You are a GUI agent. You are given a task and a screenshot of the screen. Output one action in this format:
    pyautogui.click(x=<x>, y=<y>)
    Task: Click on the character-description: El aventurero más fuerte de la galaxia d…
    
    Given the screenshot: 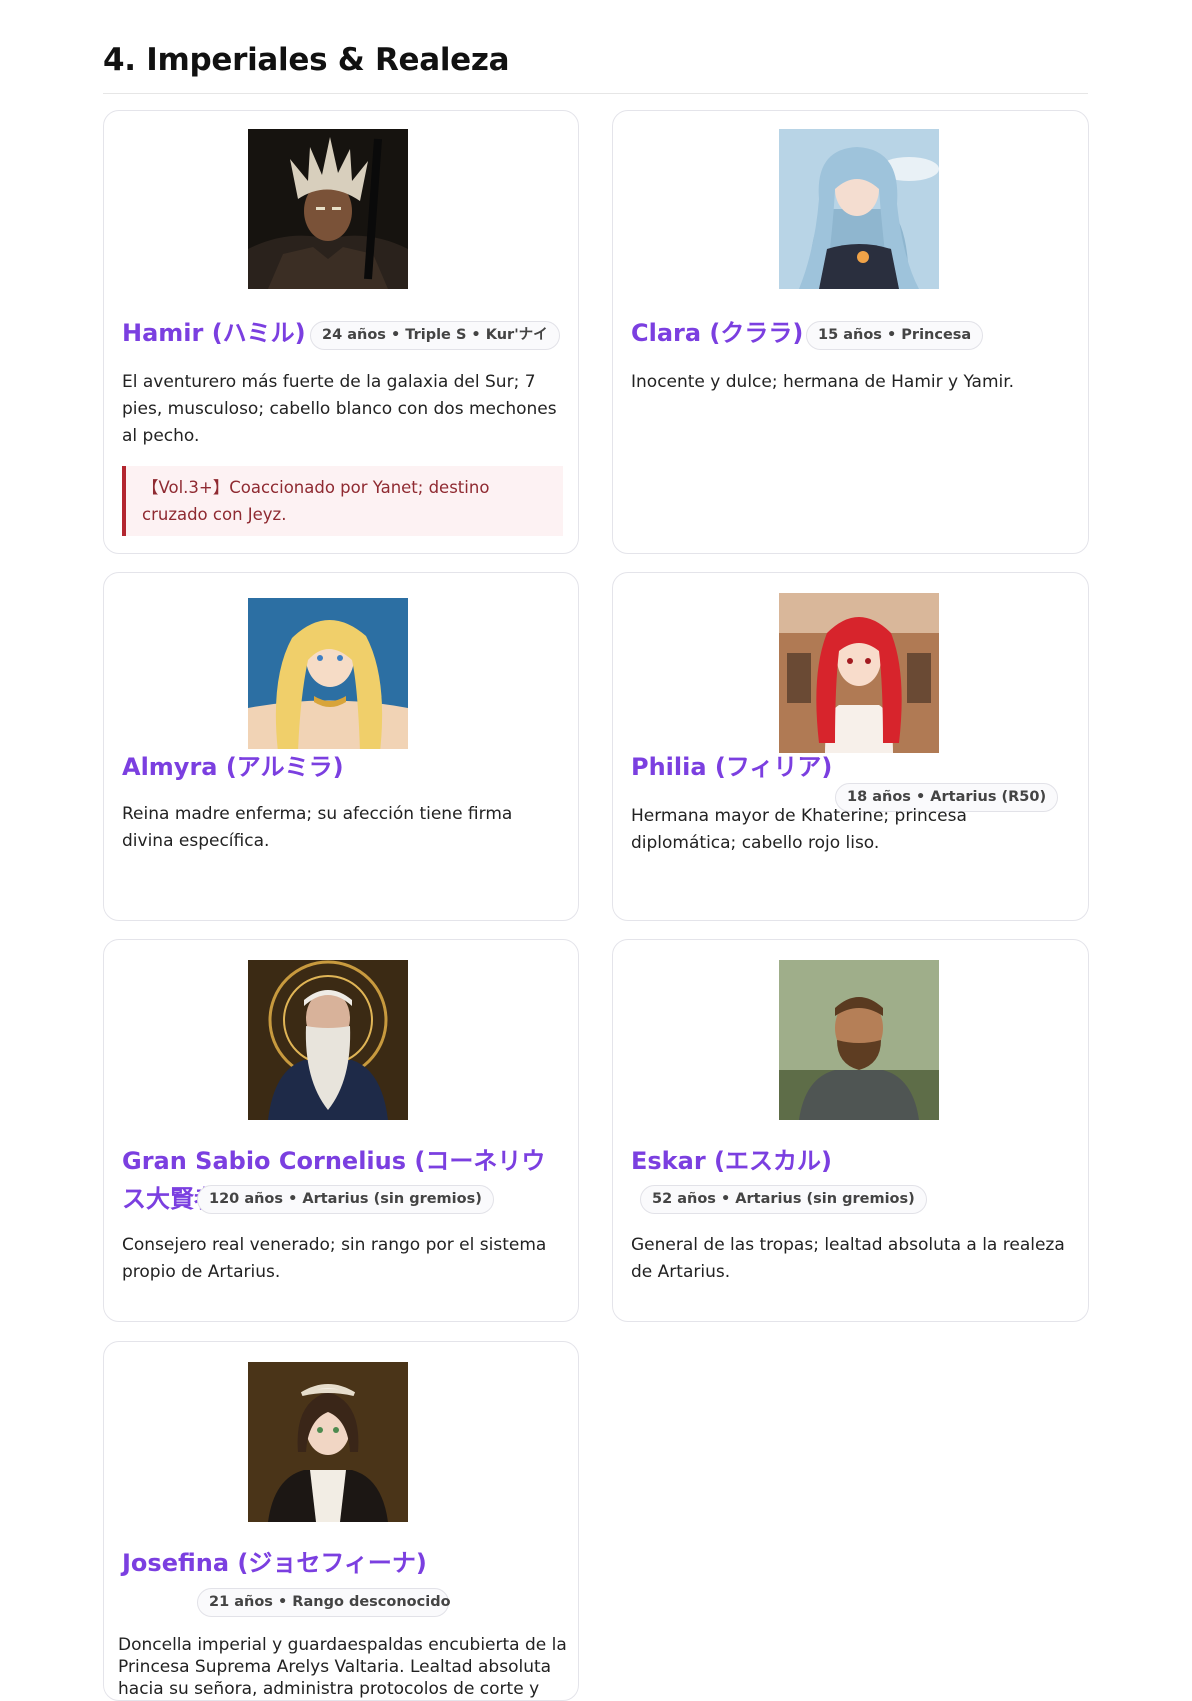 What is the action you would take?
    pyautogui.click(x=339, y=409)
    